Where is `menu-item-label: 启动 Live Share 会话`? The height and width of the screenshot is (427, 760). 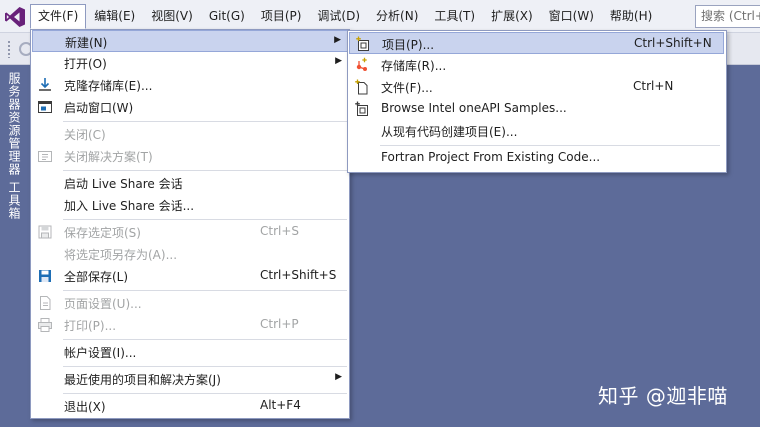
menu-item-label: 启动 Live Share 会话 is located at coordinates (123, 184).